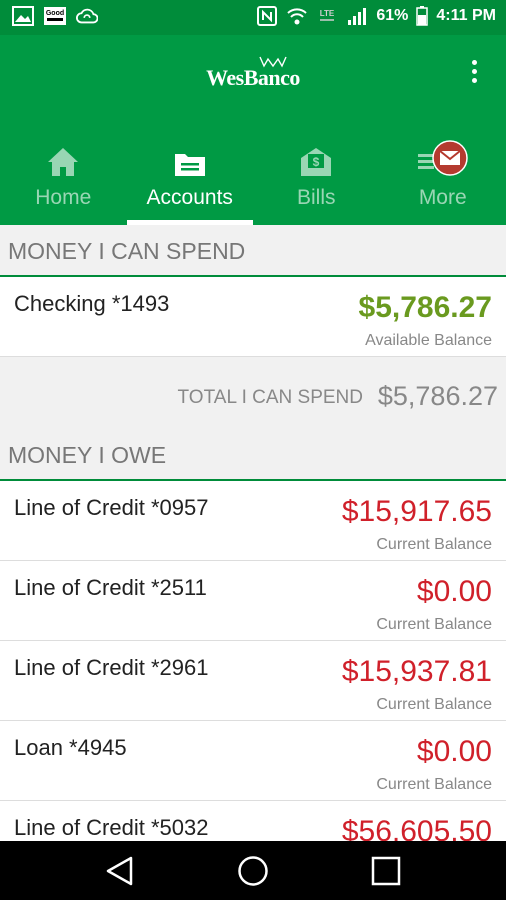 The image size is (506, 900). What do you see at coordinates (474, 74) in the screenshot?
I see `overflow-menu-icon` at bounding box center [474, 74].